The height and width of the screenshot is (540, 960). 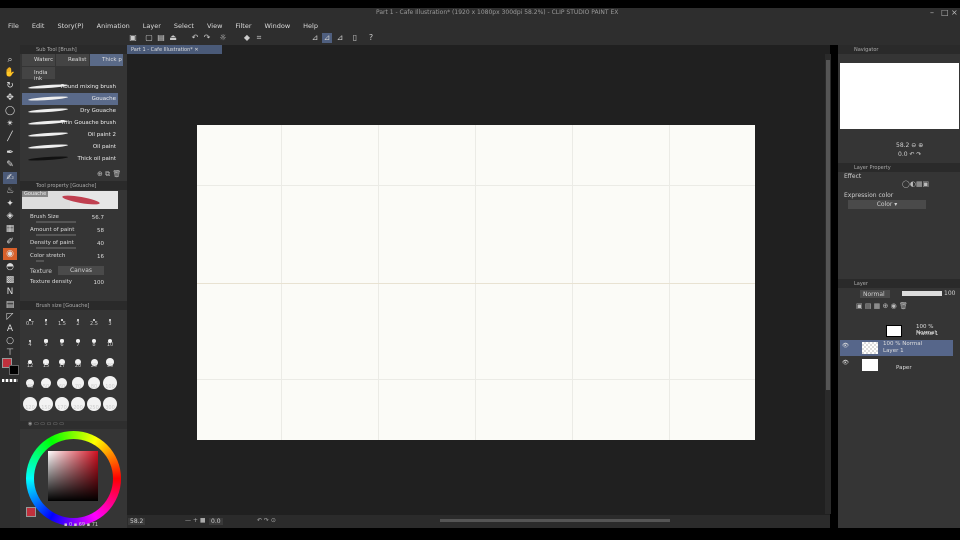 I want to click on brush-size-preset: 3, so click(x=110, y=319).